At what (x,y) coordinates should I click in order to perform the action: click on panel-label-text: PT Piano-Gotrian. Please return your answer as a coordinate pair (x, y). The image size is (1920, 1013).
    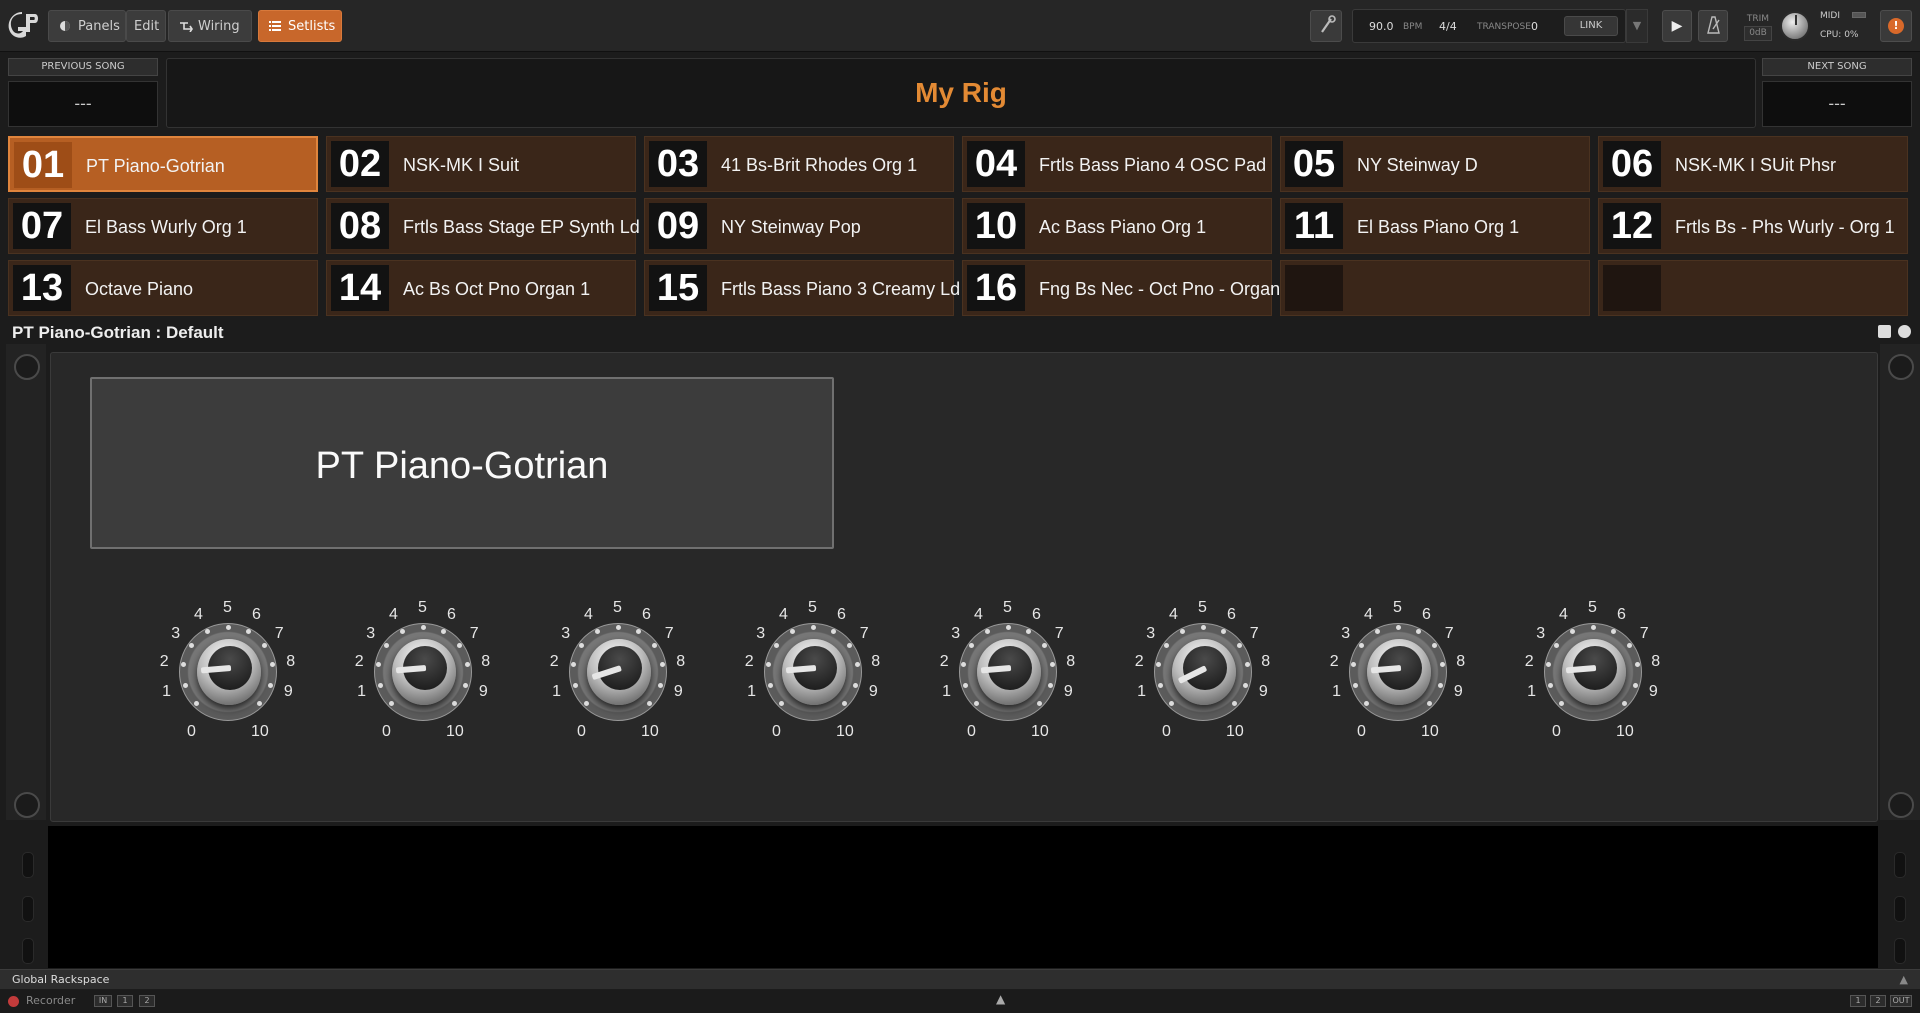
    Looking at the image, I should click on (462, 466).